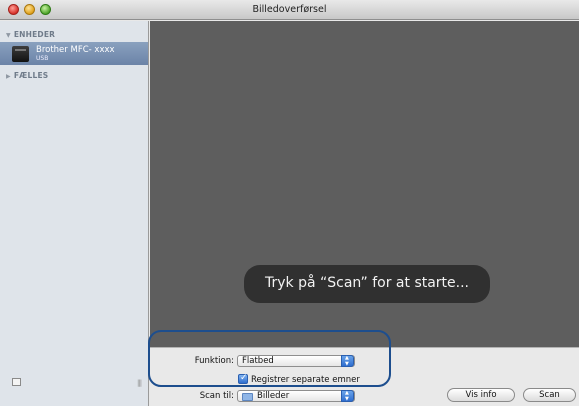 Image resolution: width=579 pixels, height=406 pixels. I want to click on shared-header-label: FÆLLES, so click(31, 75).